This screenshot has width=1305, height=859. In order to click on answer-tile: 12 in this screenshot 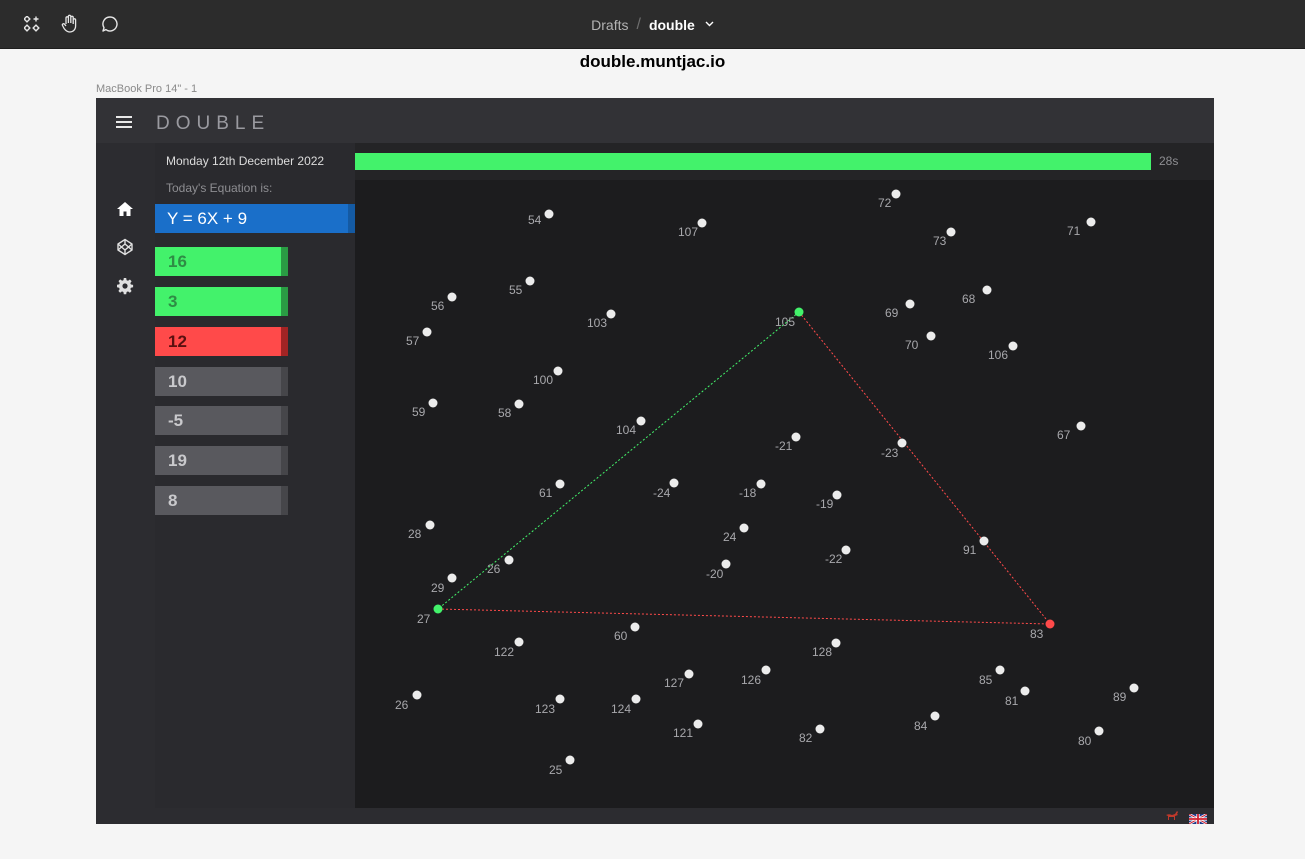, I will do `click(221, 341)`.